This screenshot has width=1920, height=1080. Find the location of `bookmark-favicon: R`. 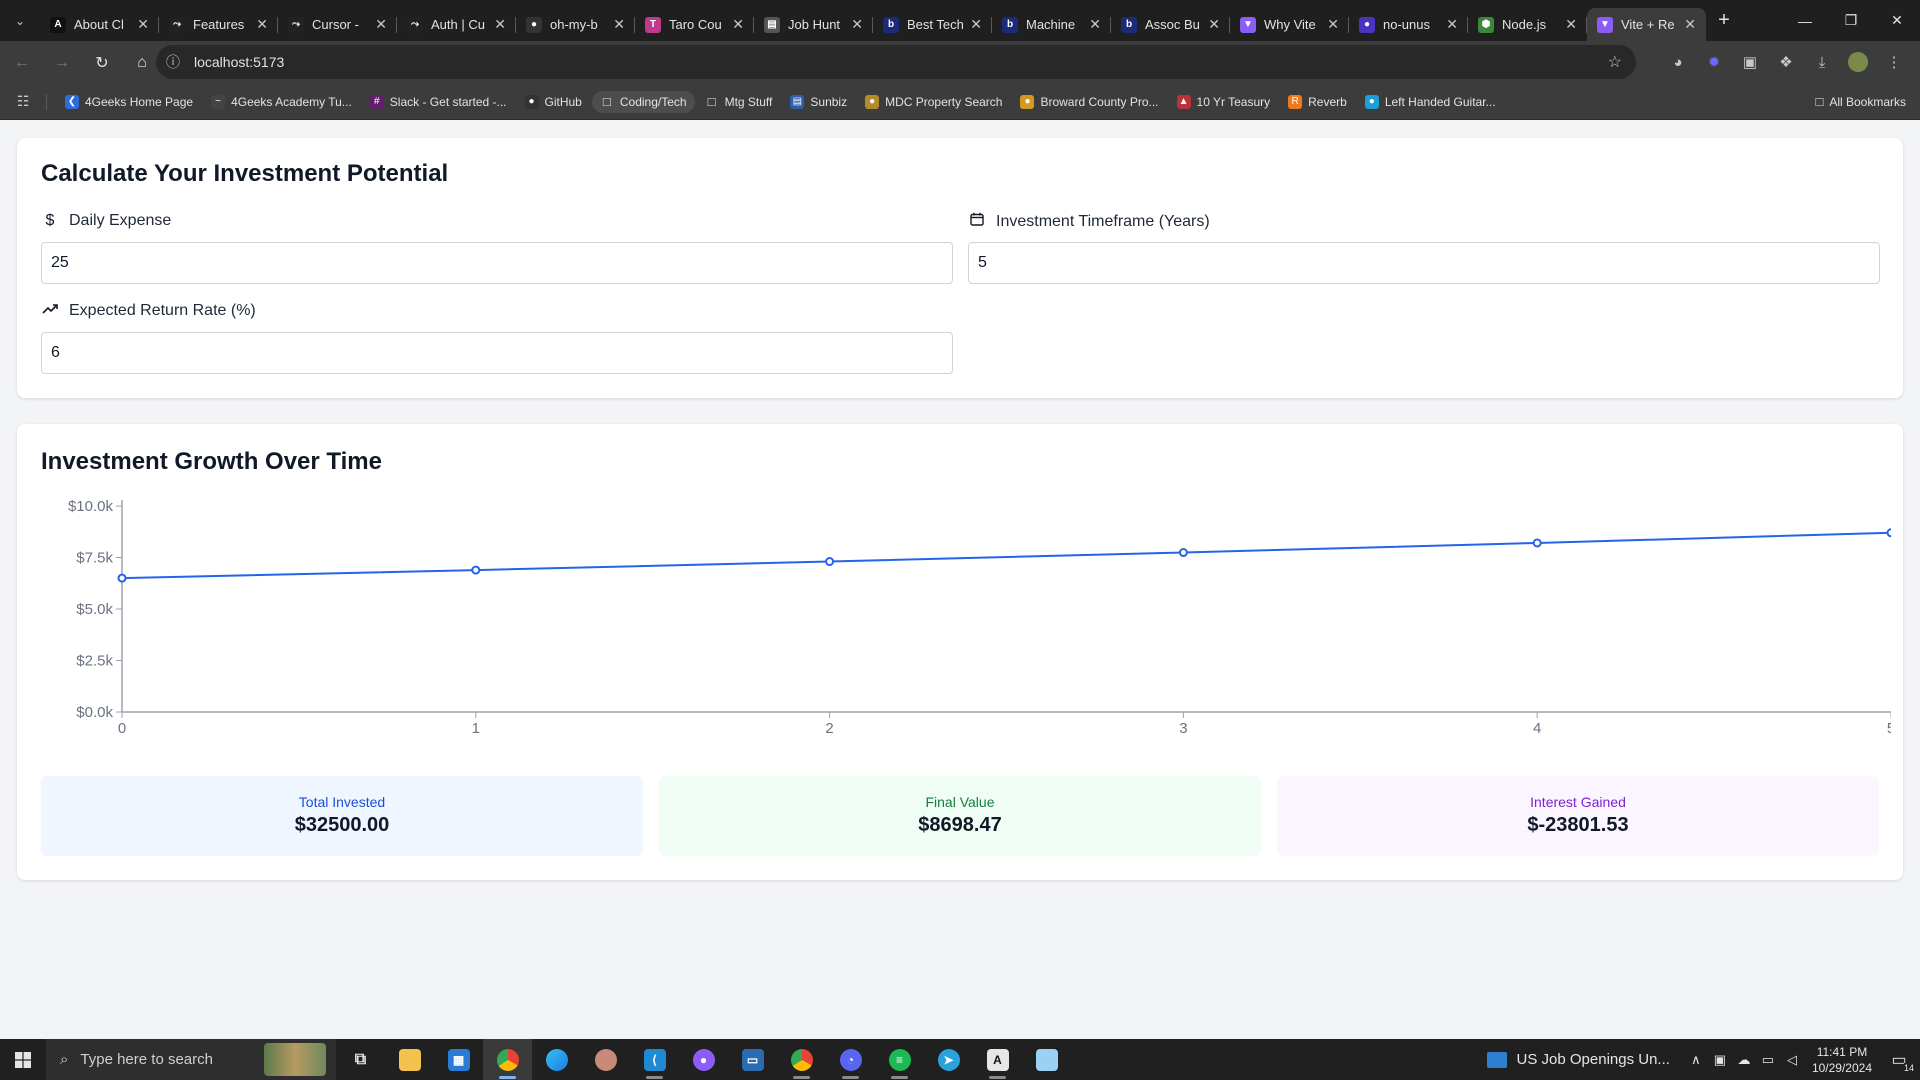

bookmark-favicon: R is located at coordinates (1295, 101).